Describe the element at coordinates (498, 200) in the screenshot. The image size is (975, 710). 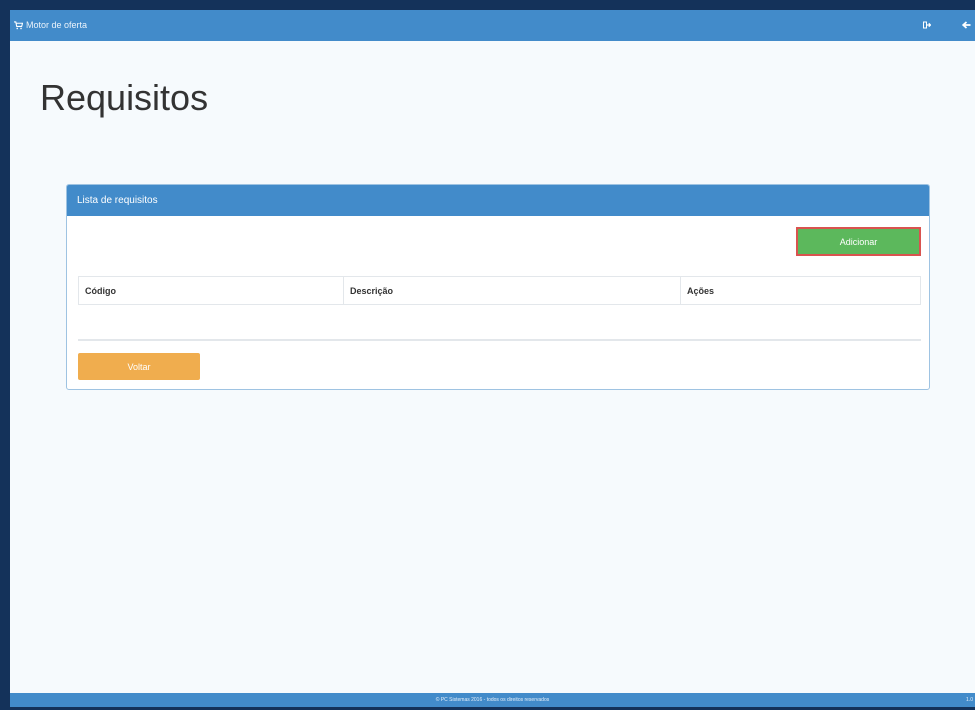
I see `panel-heading: Lista de requisitos` at that location.